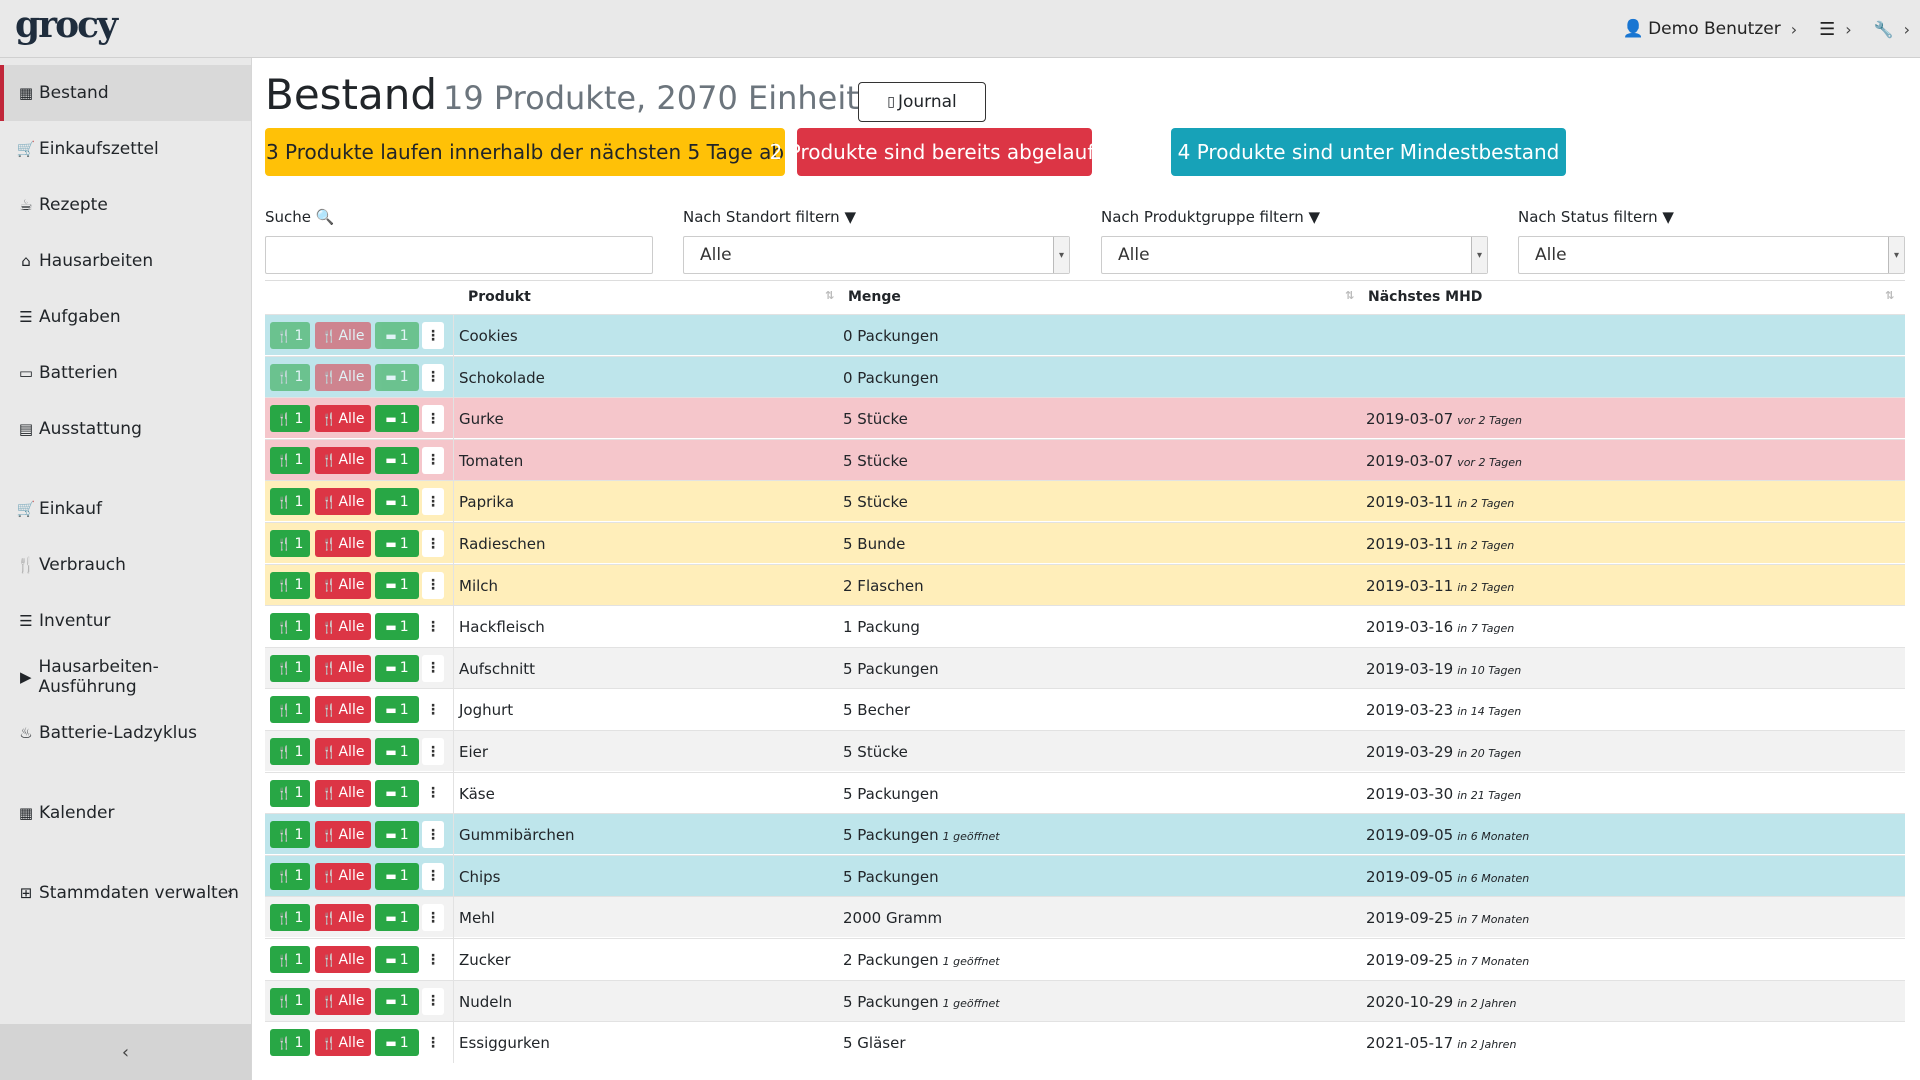 This screenshot has height=1080, width=1920. Describe the element at coordinates (125, 317) in the screenshot. I see `sidebar-item-aufgaben: ☰ Aufgaben` at that location.